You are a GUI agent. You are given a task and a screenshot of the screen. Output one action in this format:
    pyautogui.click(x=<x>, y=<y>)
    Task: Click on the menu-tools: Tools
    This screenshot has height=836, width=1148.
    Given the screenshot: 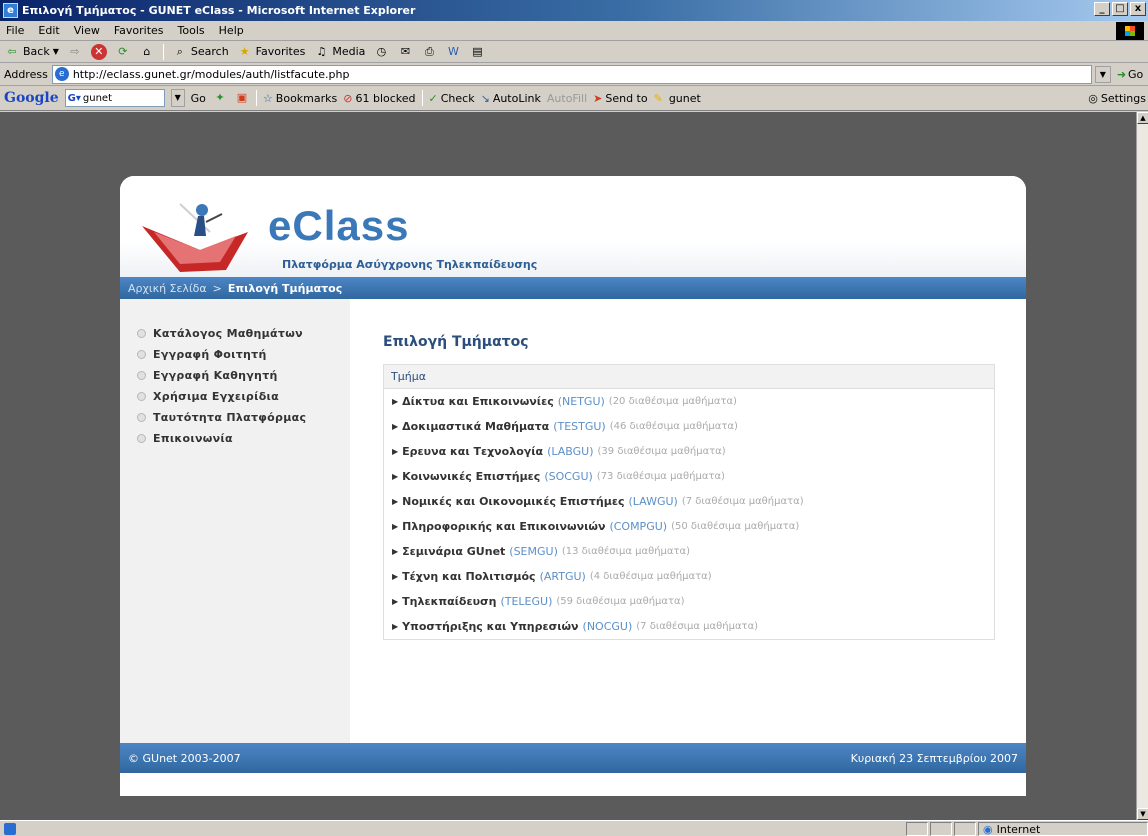 What is the action you would take?
    pyautogui.click(x=191, y=30)
    